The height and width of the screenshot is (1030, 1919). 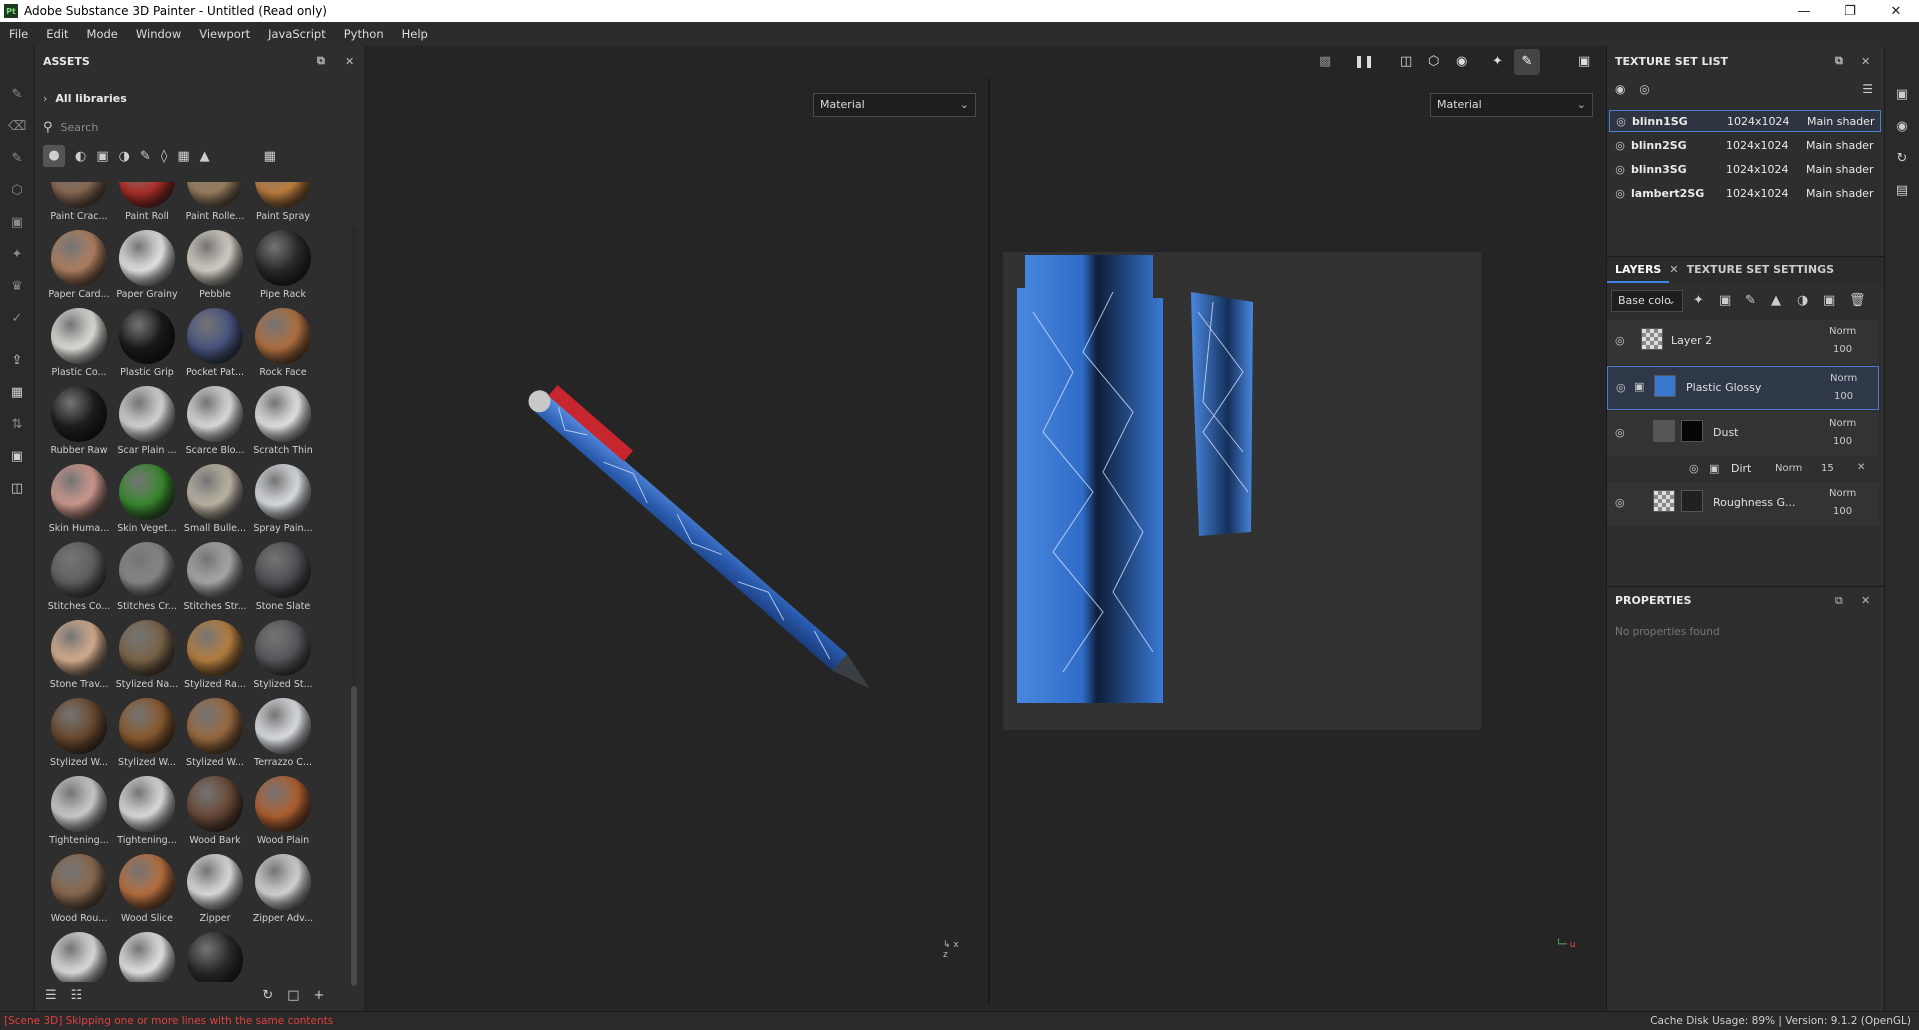 What do you see at coordinates (1406, 61) in the screenshot?
I see `symmetry-icon: ◫` at bounding box center [1406, 61].